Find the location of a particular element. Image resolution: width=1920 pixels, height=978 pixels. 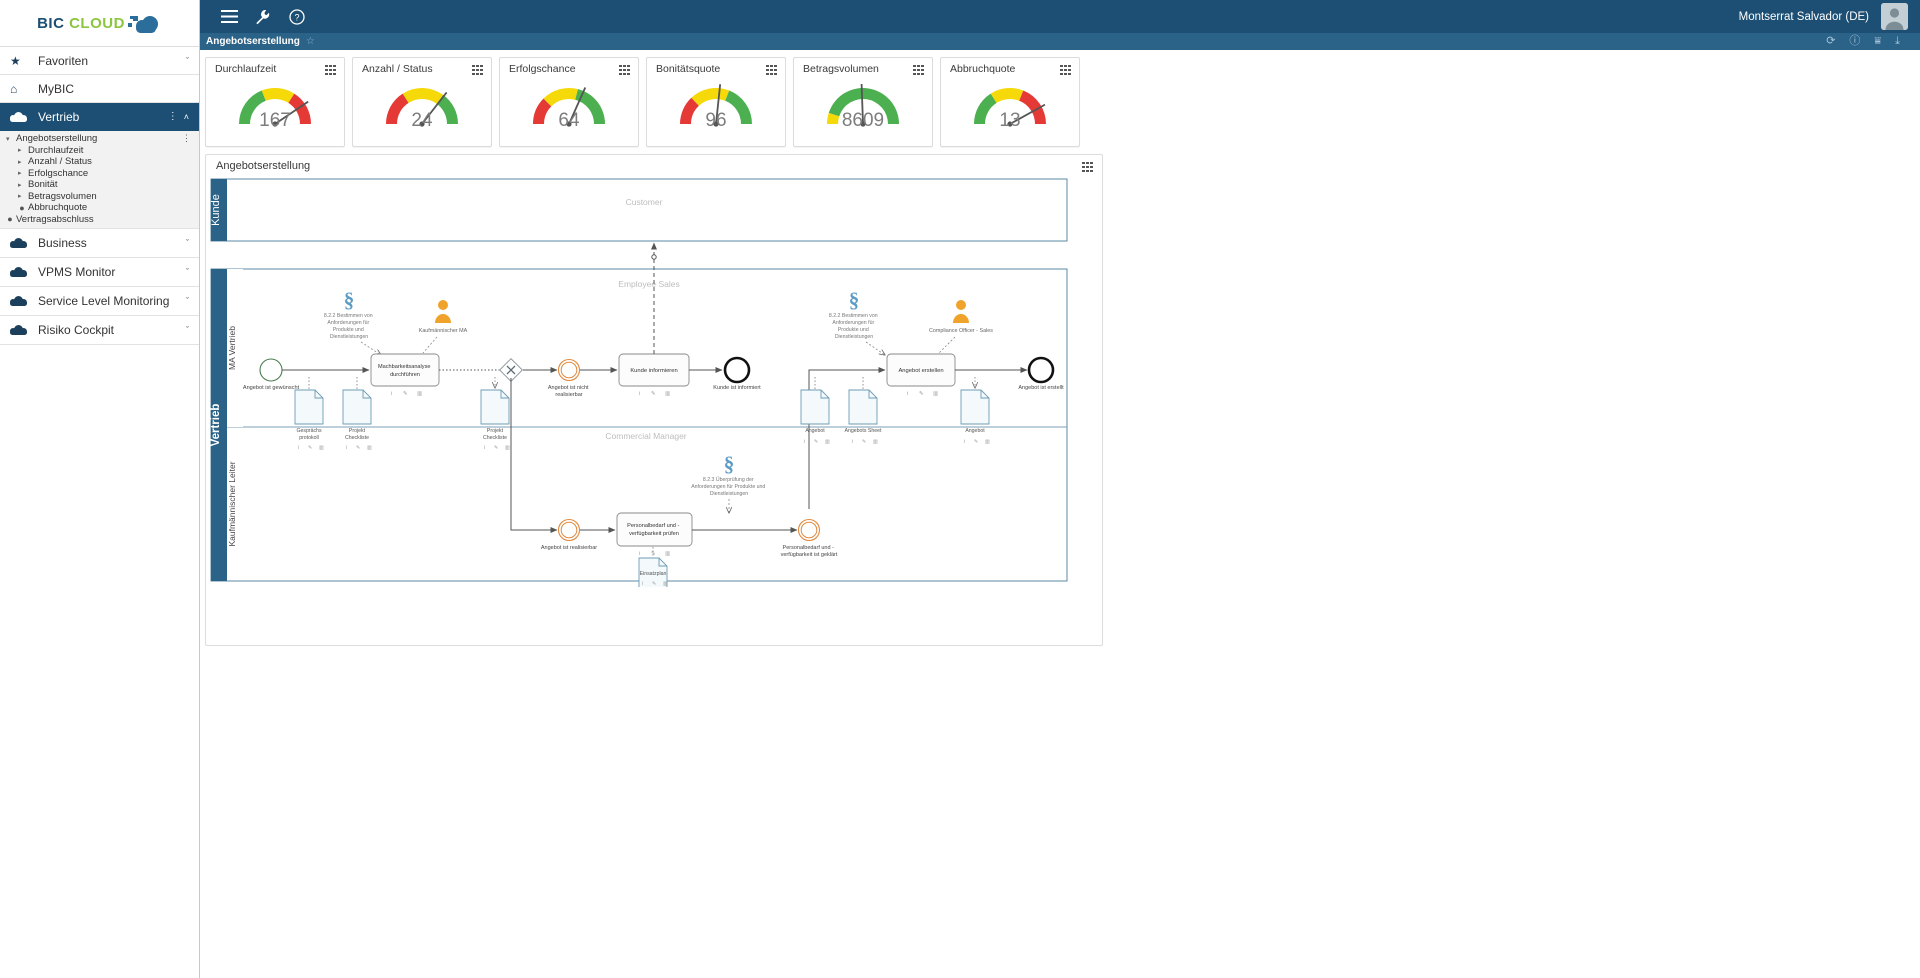

question-circle-icon: ? is located at coordinates (297, 16).